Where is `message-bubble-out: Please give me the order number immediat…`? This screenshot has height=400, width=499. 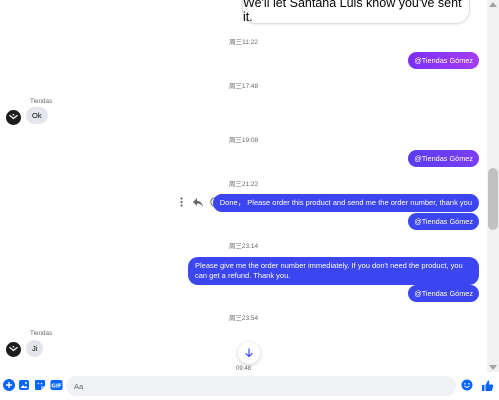
message-bubble-out: Please give me the order number immediat… is located at coordinates (333, 271).